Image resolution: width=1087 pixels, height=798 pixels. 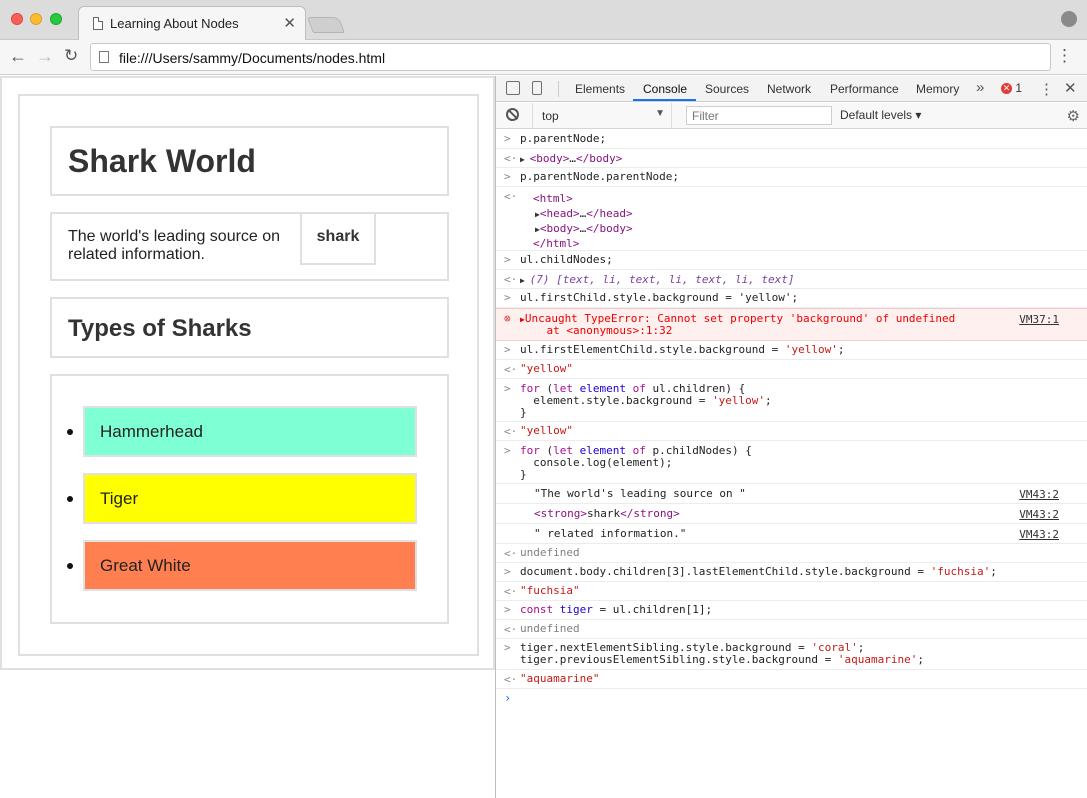 I want to click on devtools-menu-icon: ⋮, so click(x=1046, y=89).